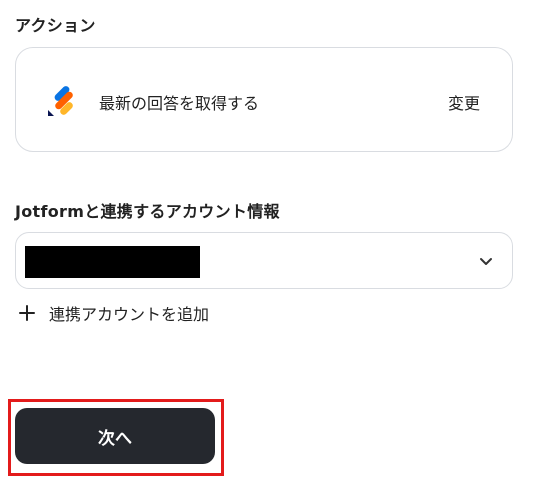 The image size is (558, 479). Describe the element at coordinates (129, 314) in the screenshot. I see `add-account-label: 連携アカウントを追加` at that location.